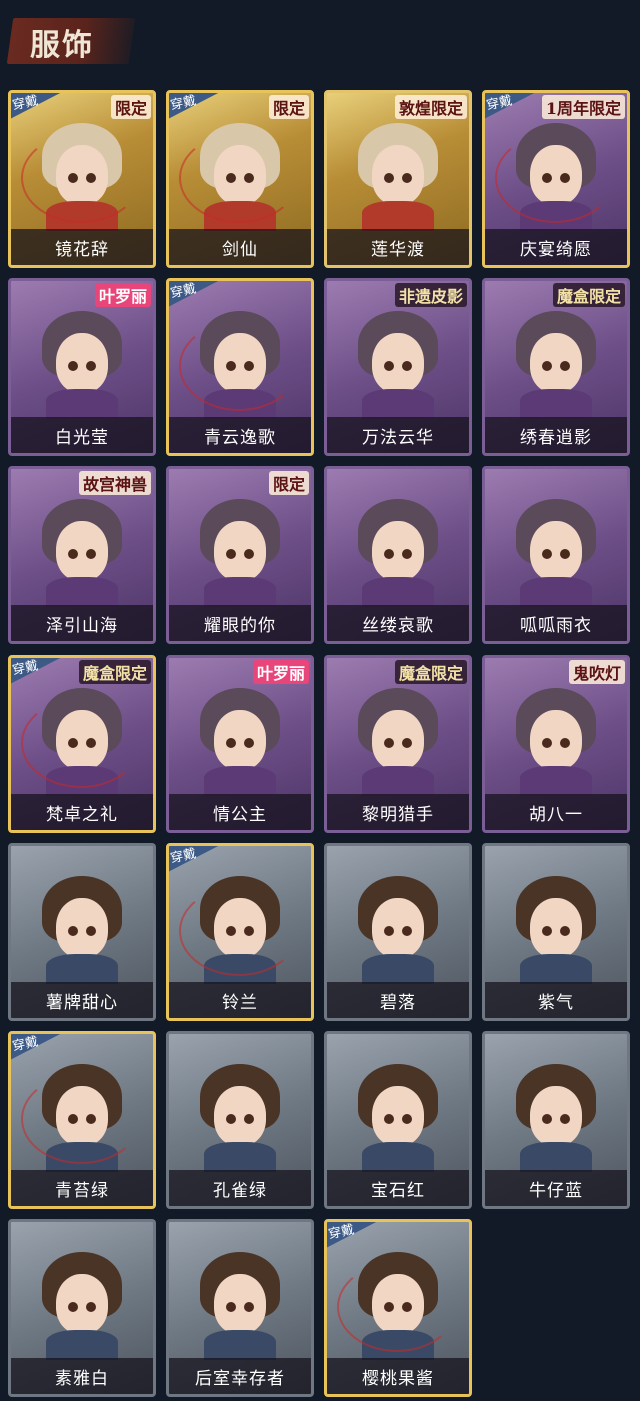 Image resolution: width=640 pixels, height=1401 pixels. Describe the element at coordinates (82, 744) in the screenshot. I see `costume-card: 穿戴 魔盒限定梵卓之礼` at that location.